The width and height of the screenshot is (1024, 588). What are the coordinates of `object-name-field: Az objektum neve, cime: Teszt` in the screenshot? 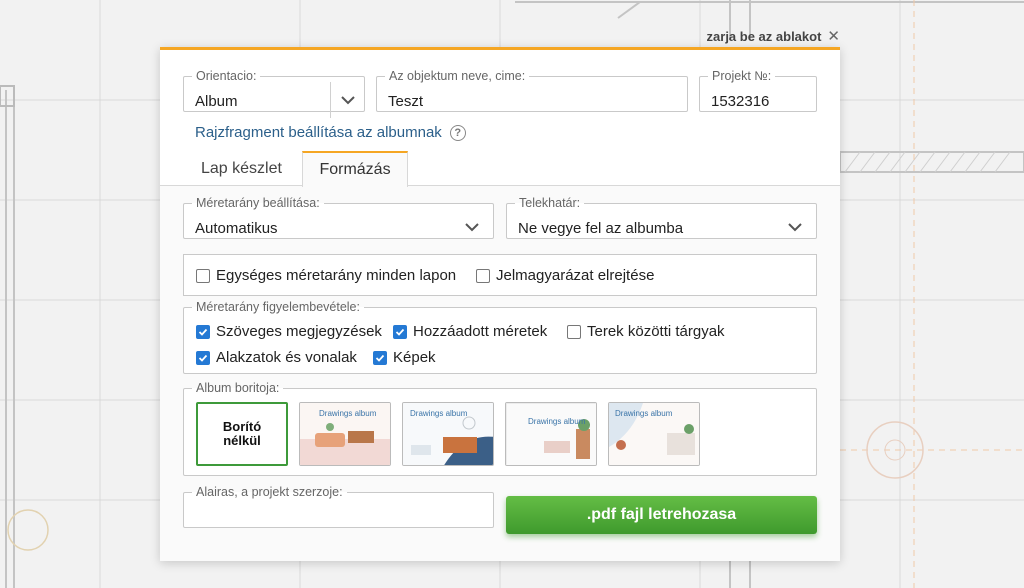 It's located at (532, 91).